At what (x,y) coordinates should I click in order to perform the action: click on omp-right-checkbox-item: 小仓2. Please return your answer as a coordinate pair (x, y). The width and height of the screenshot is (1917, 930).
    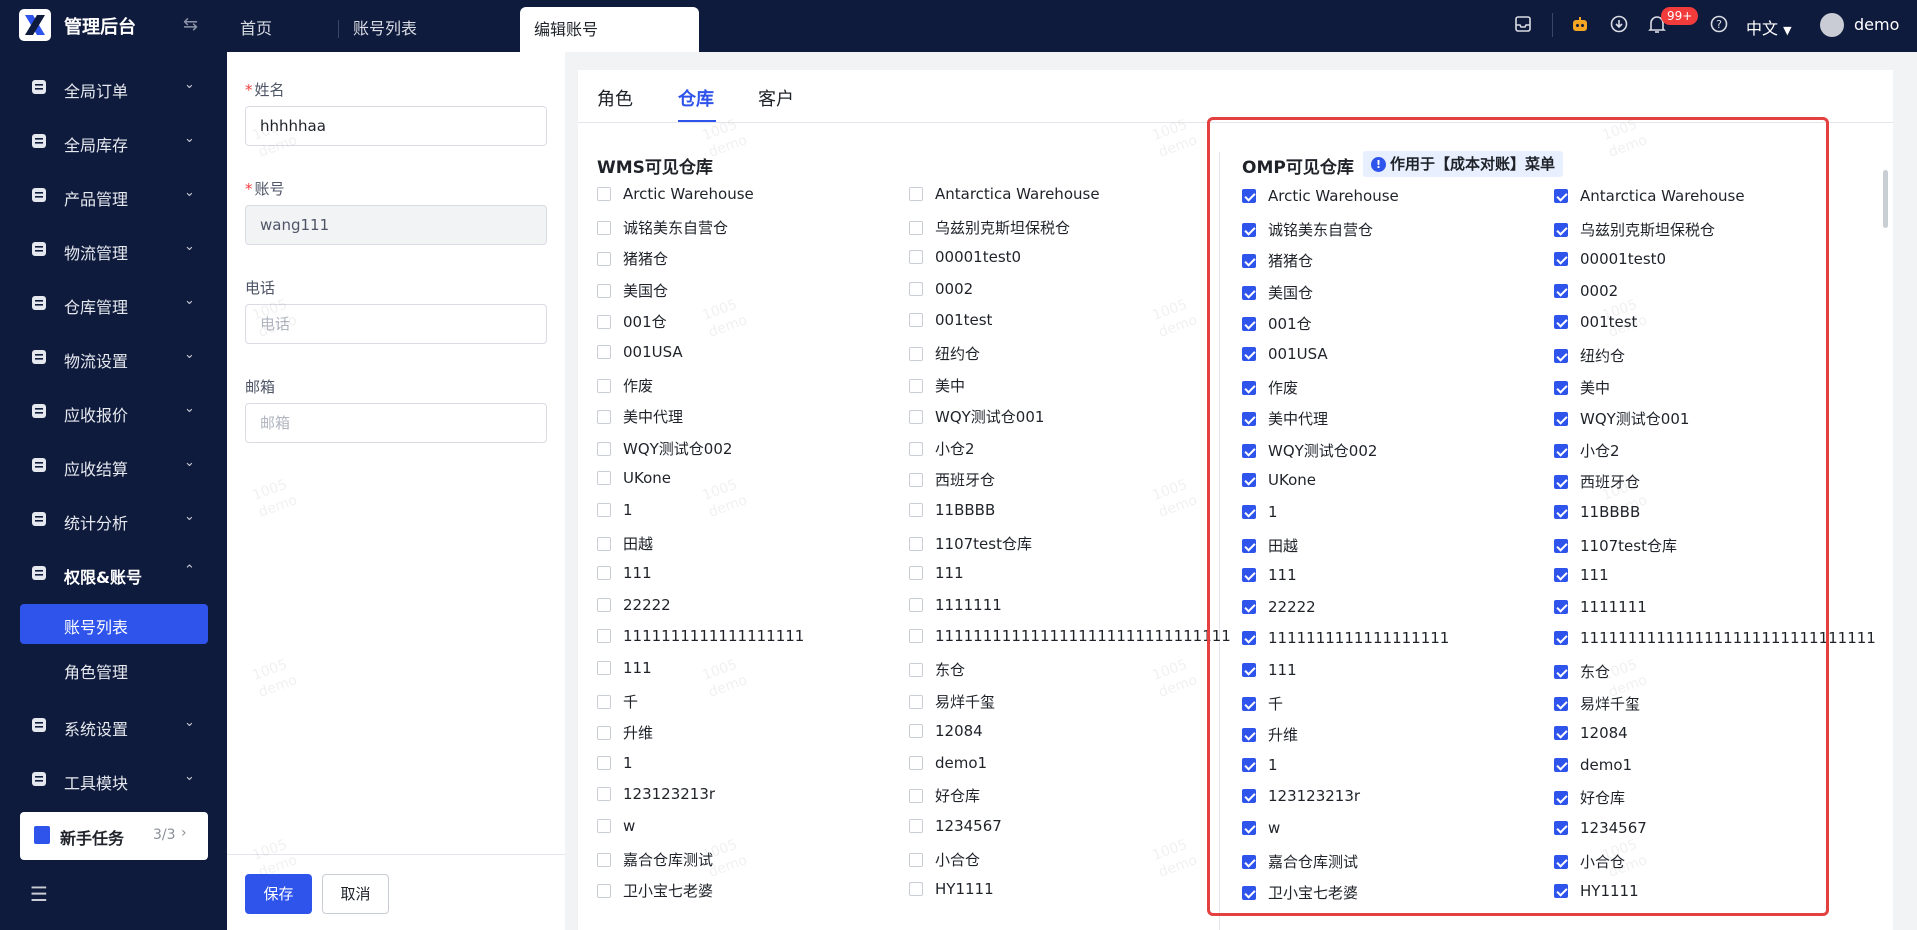
    Looking at the image, I should click on (1587, 450).